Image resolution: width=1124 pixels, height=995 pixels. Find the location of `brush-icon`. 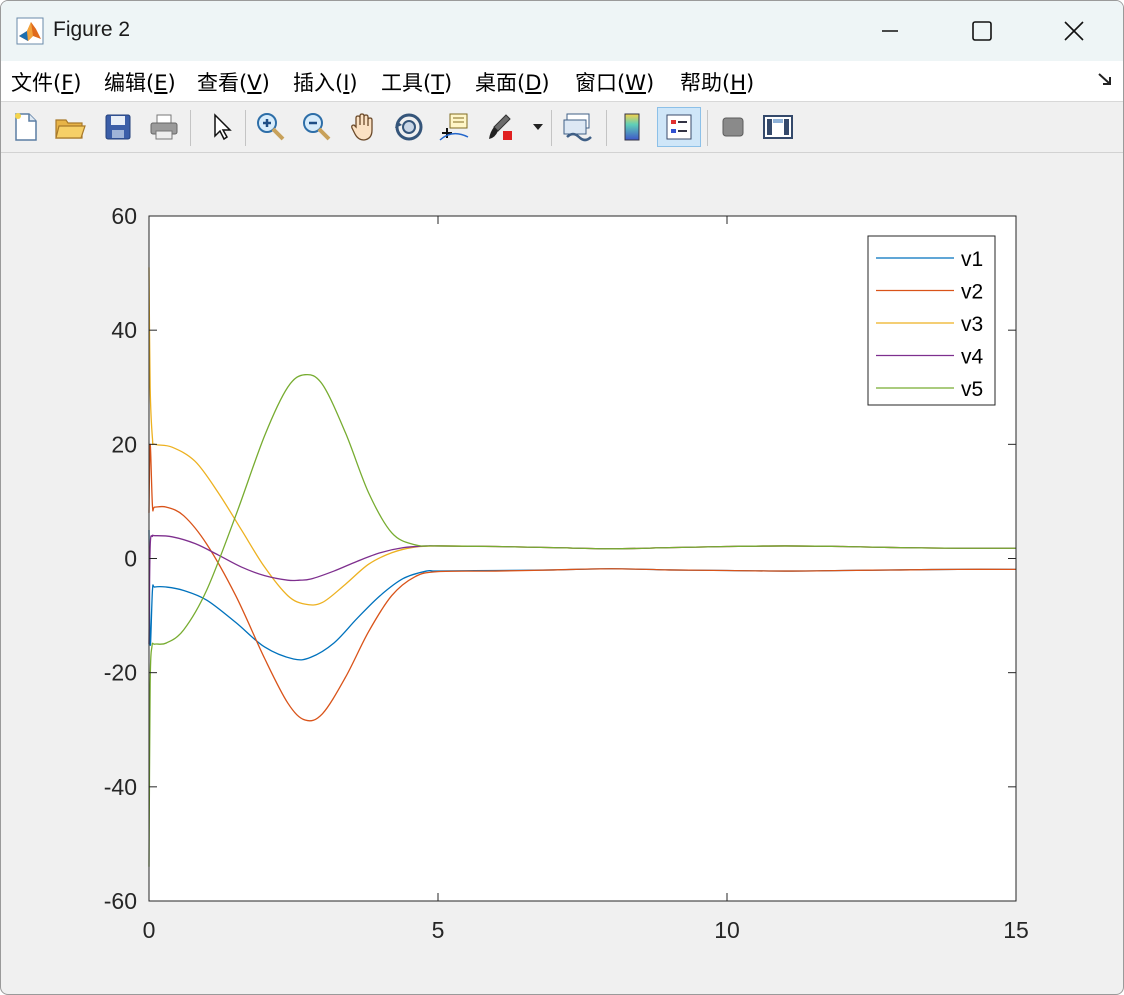

brush-icon is located at coordinates (500, 127).